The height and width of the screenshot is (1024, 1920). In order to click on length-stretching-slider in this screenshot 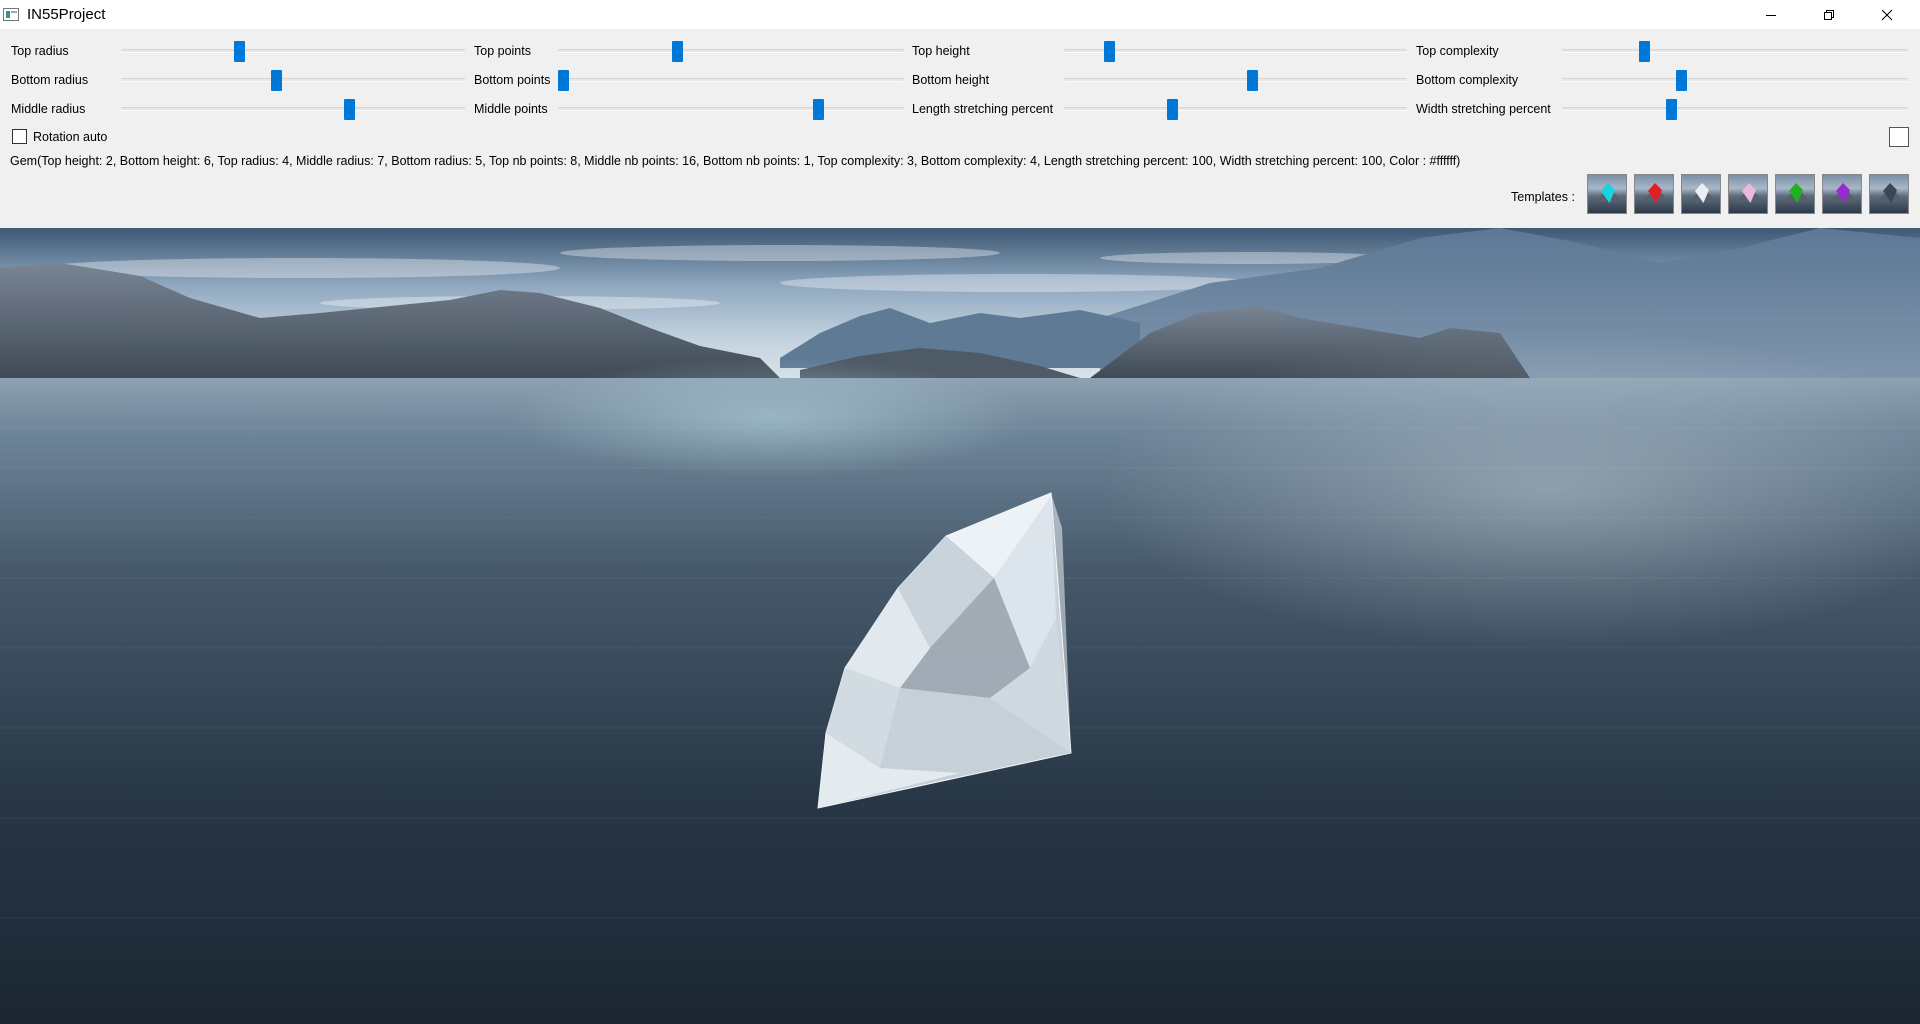, I will do `click(1235, 109)`.